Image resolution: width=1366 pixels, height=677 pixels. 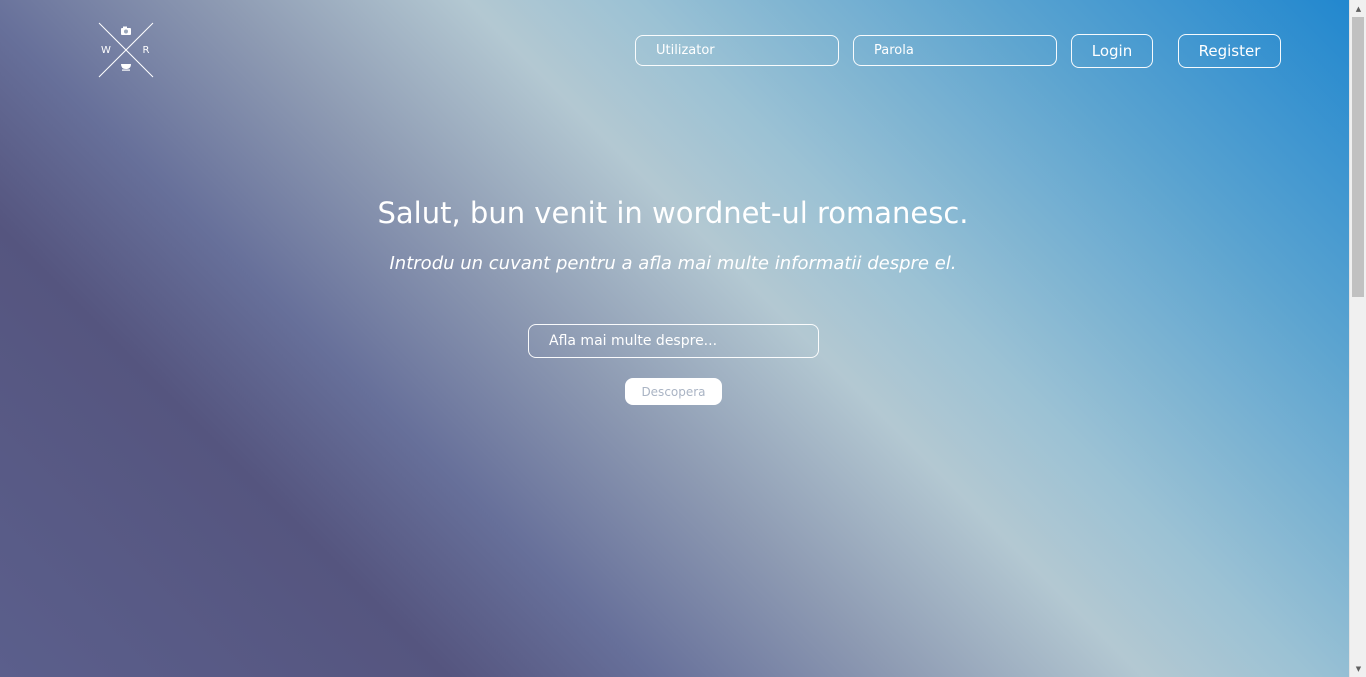 I want to click on logo-letter-r: R, so click(x=146, y=50).